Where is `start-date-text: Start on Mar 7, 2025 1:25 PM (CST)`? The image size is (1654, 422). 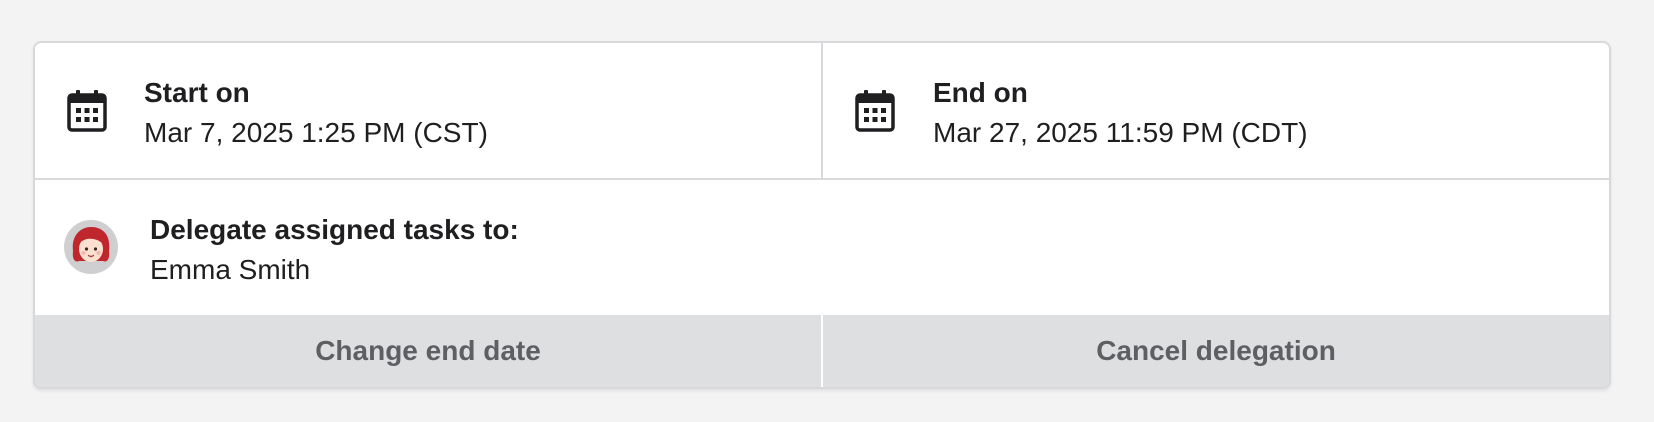 start-date-text: Start on Mar 7, 2025 1:25 PM (CST) is located at coordinates (316, 113).